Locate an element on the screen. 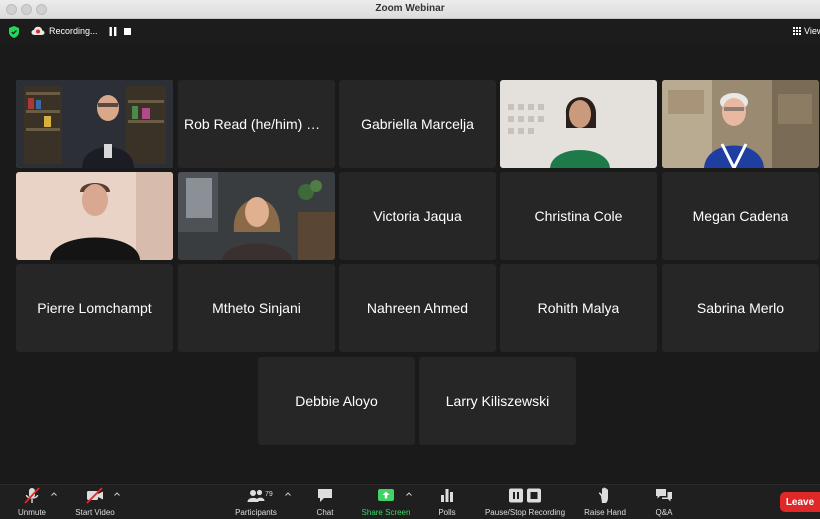 This screenshot has width=820, height=519. video-options-caret-icon is located at coordinates (117, 494).